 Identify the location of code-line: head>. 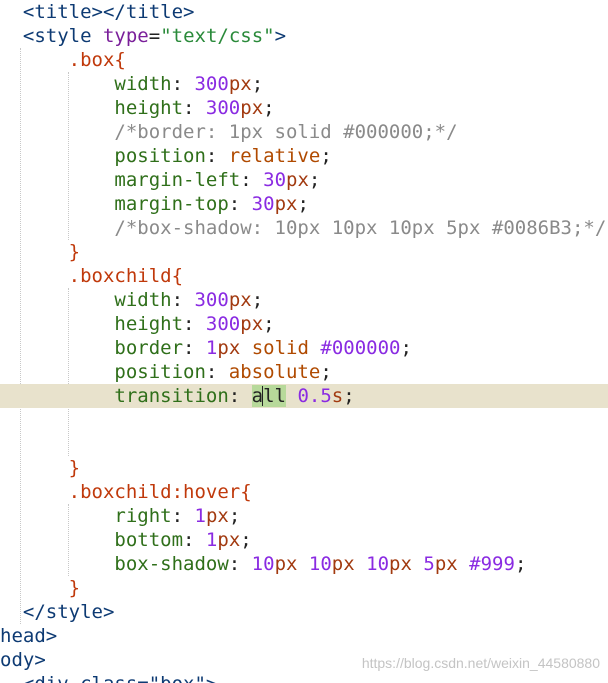
(29, 636).